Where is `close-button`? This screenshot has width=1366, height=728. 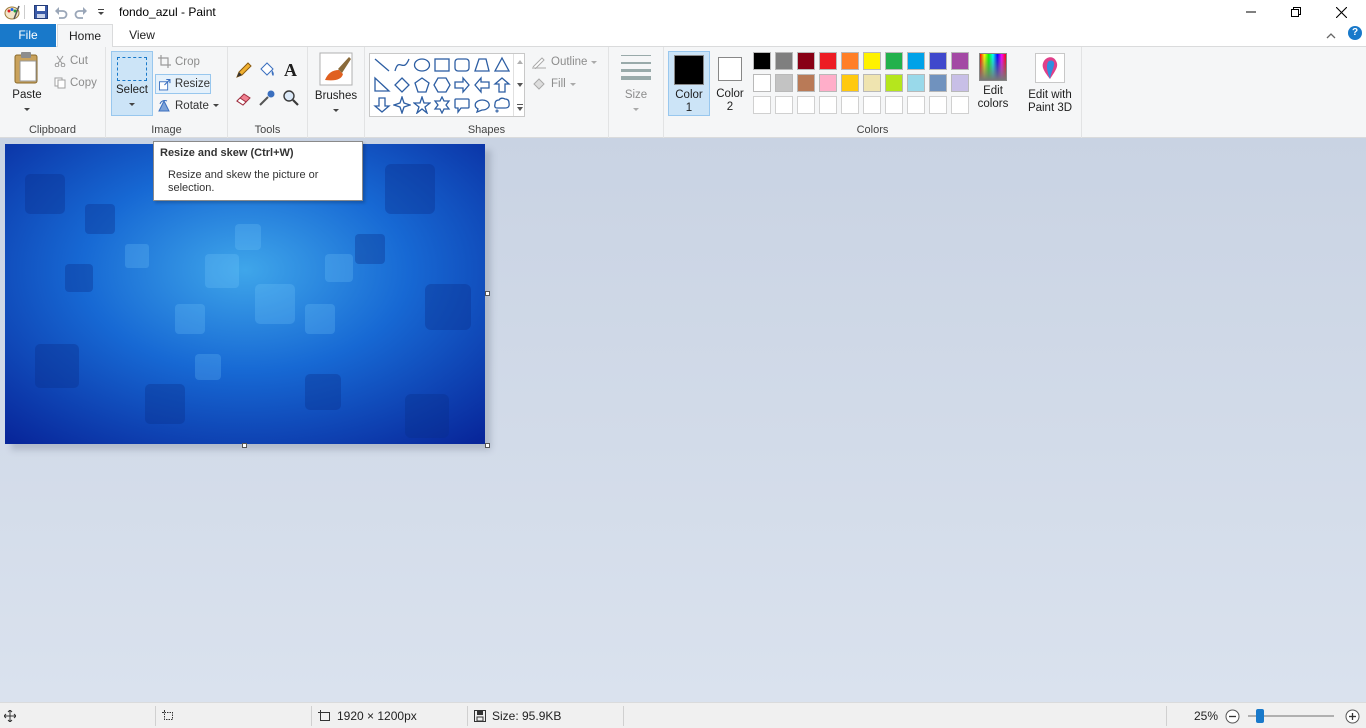
close-button is located at coordinates (1341, 12).